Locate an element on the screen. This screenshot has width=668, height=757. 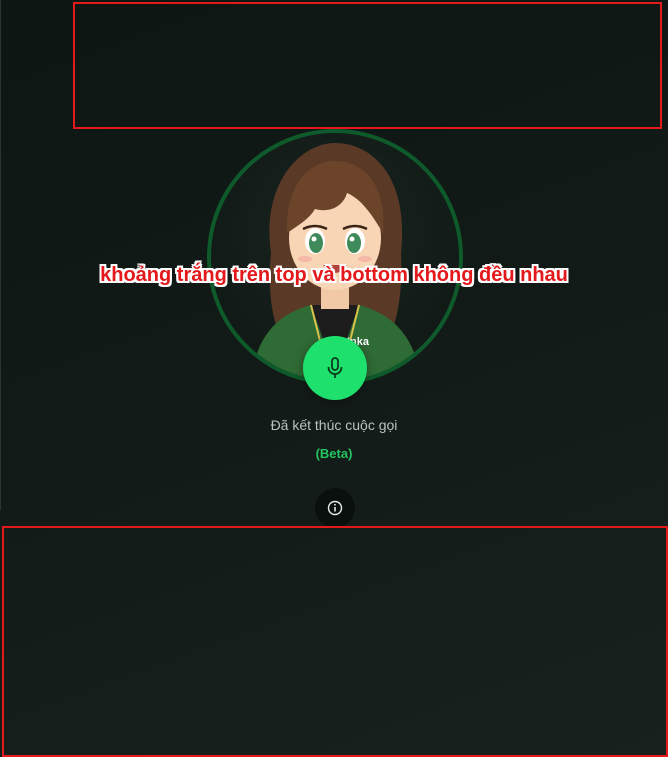
info-icon is located at coordinates (335, 508).